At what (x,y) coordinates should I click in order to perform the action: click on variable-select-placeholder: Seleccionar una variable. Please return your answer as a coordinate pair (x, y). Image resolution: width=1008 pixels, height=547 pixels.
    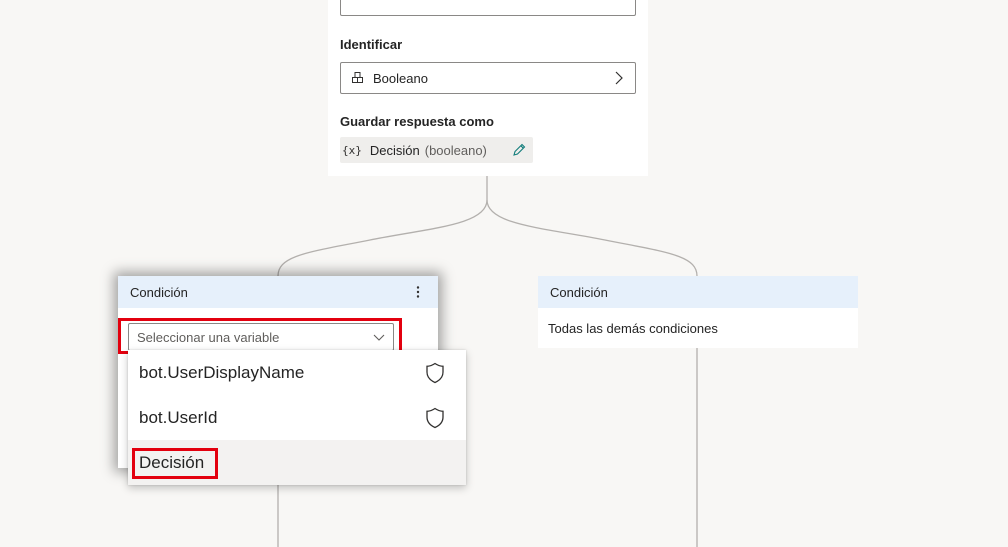
    Looking at the image, I should click on (208, 337).